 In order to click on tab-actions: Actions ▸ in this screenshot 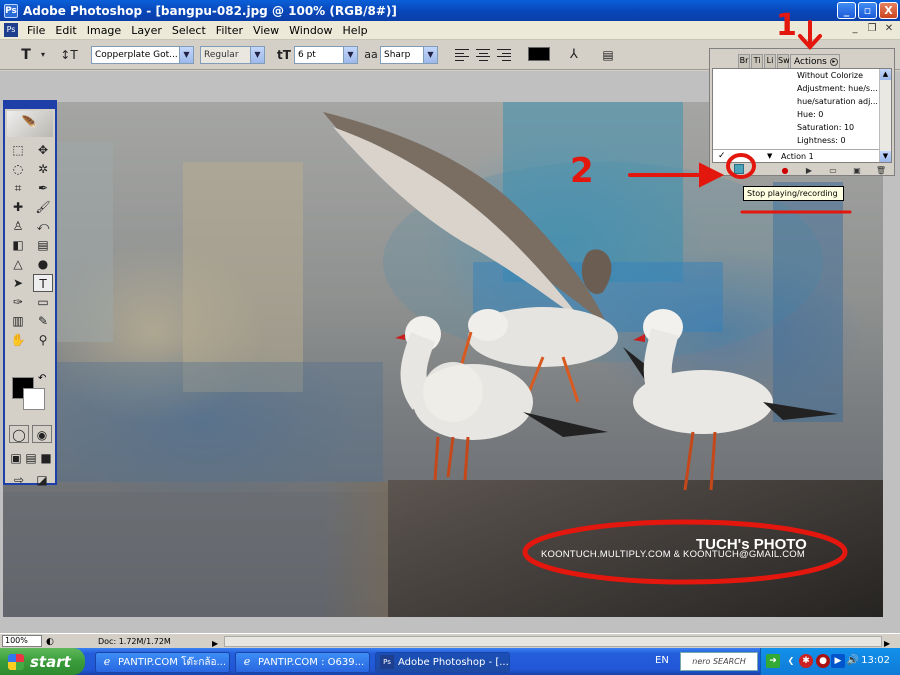, I will do `click(815, 61)`.